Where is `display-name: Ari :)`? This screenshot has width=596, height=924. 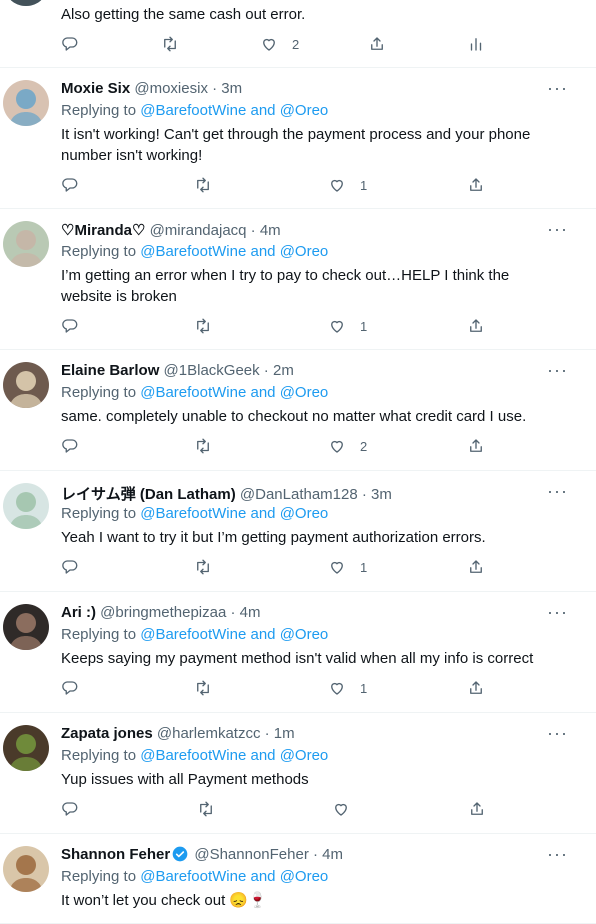 display-name: Ari :) is located at coordinates (78, 612).